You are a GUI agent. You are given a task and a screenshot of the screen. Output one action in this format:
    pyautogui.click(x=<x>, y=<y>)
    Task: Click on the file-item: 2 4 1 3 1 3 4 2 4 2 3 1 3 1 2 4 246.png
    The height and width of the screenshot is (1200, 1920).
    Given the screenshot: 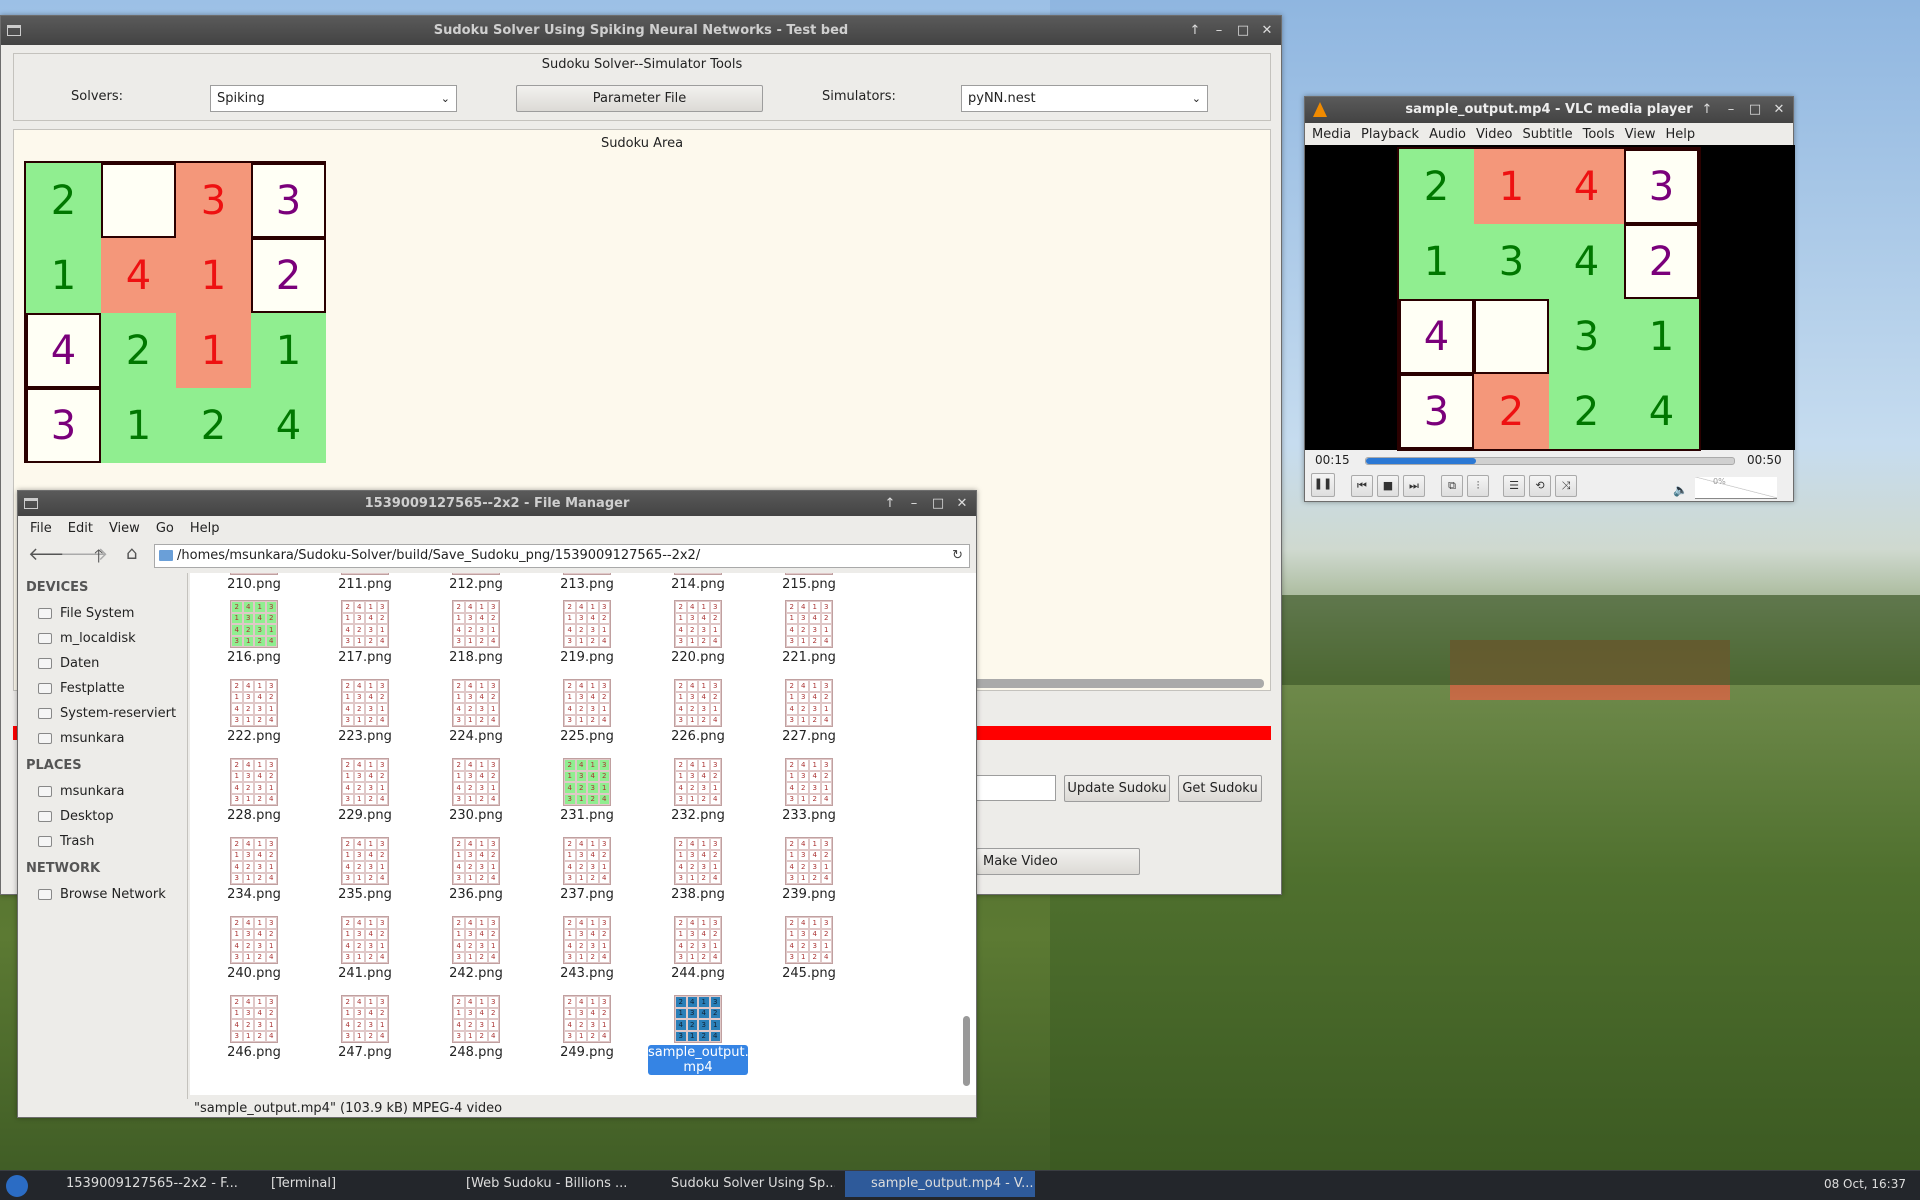 What is the action you would take?
    pyautogui.click(x=254, y=1027)
    